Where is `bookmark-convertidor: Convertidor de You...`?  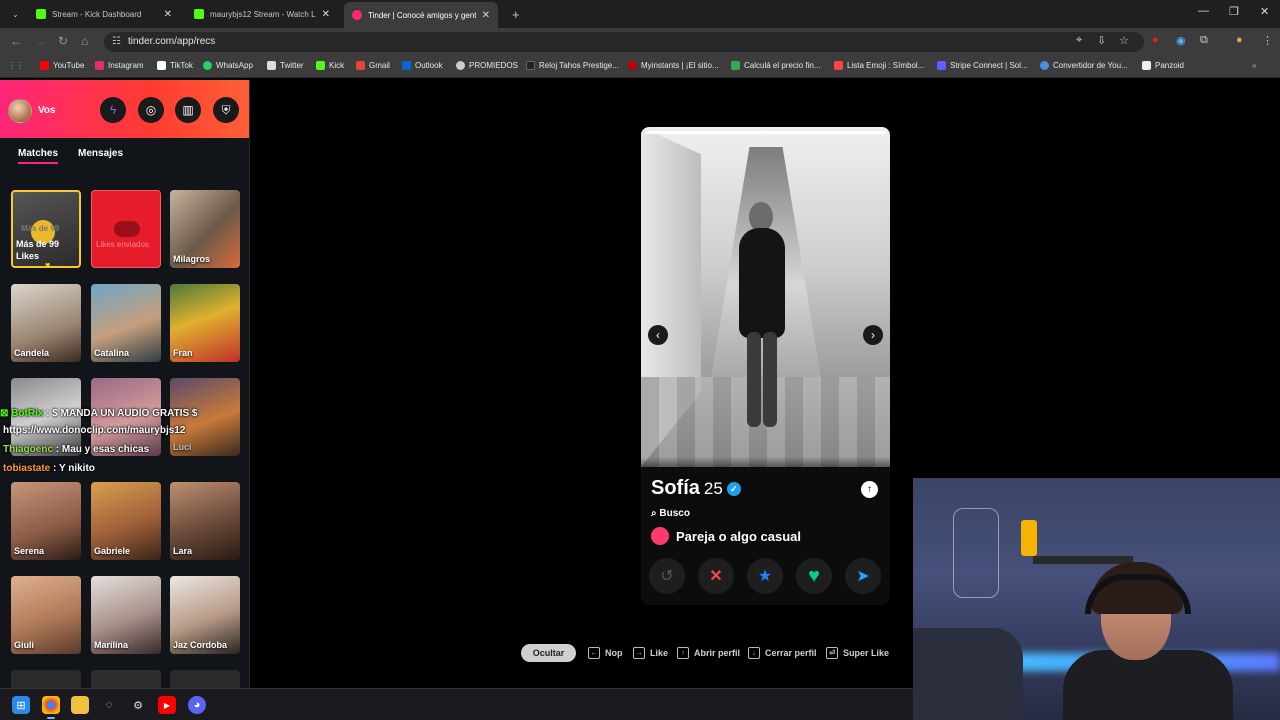 bookmark-convertidor: Convertidor de You... is located at coordinates (1084, 65).